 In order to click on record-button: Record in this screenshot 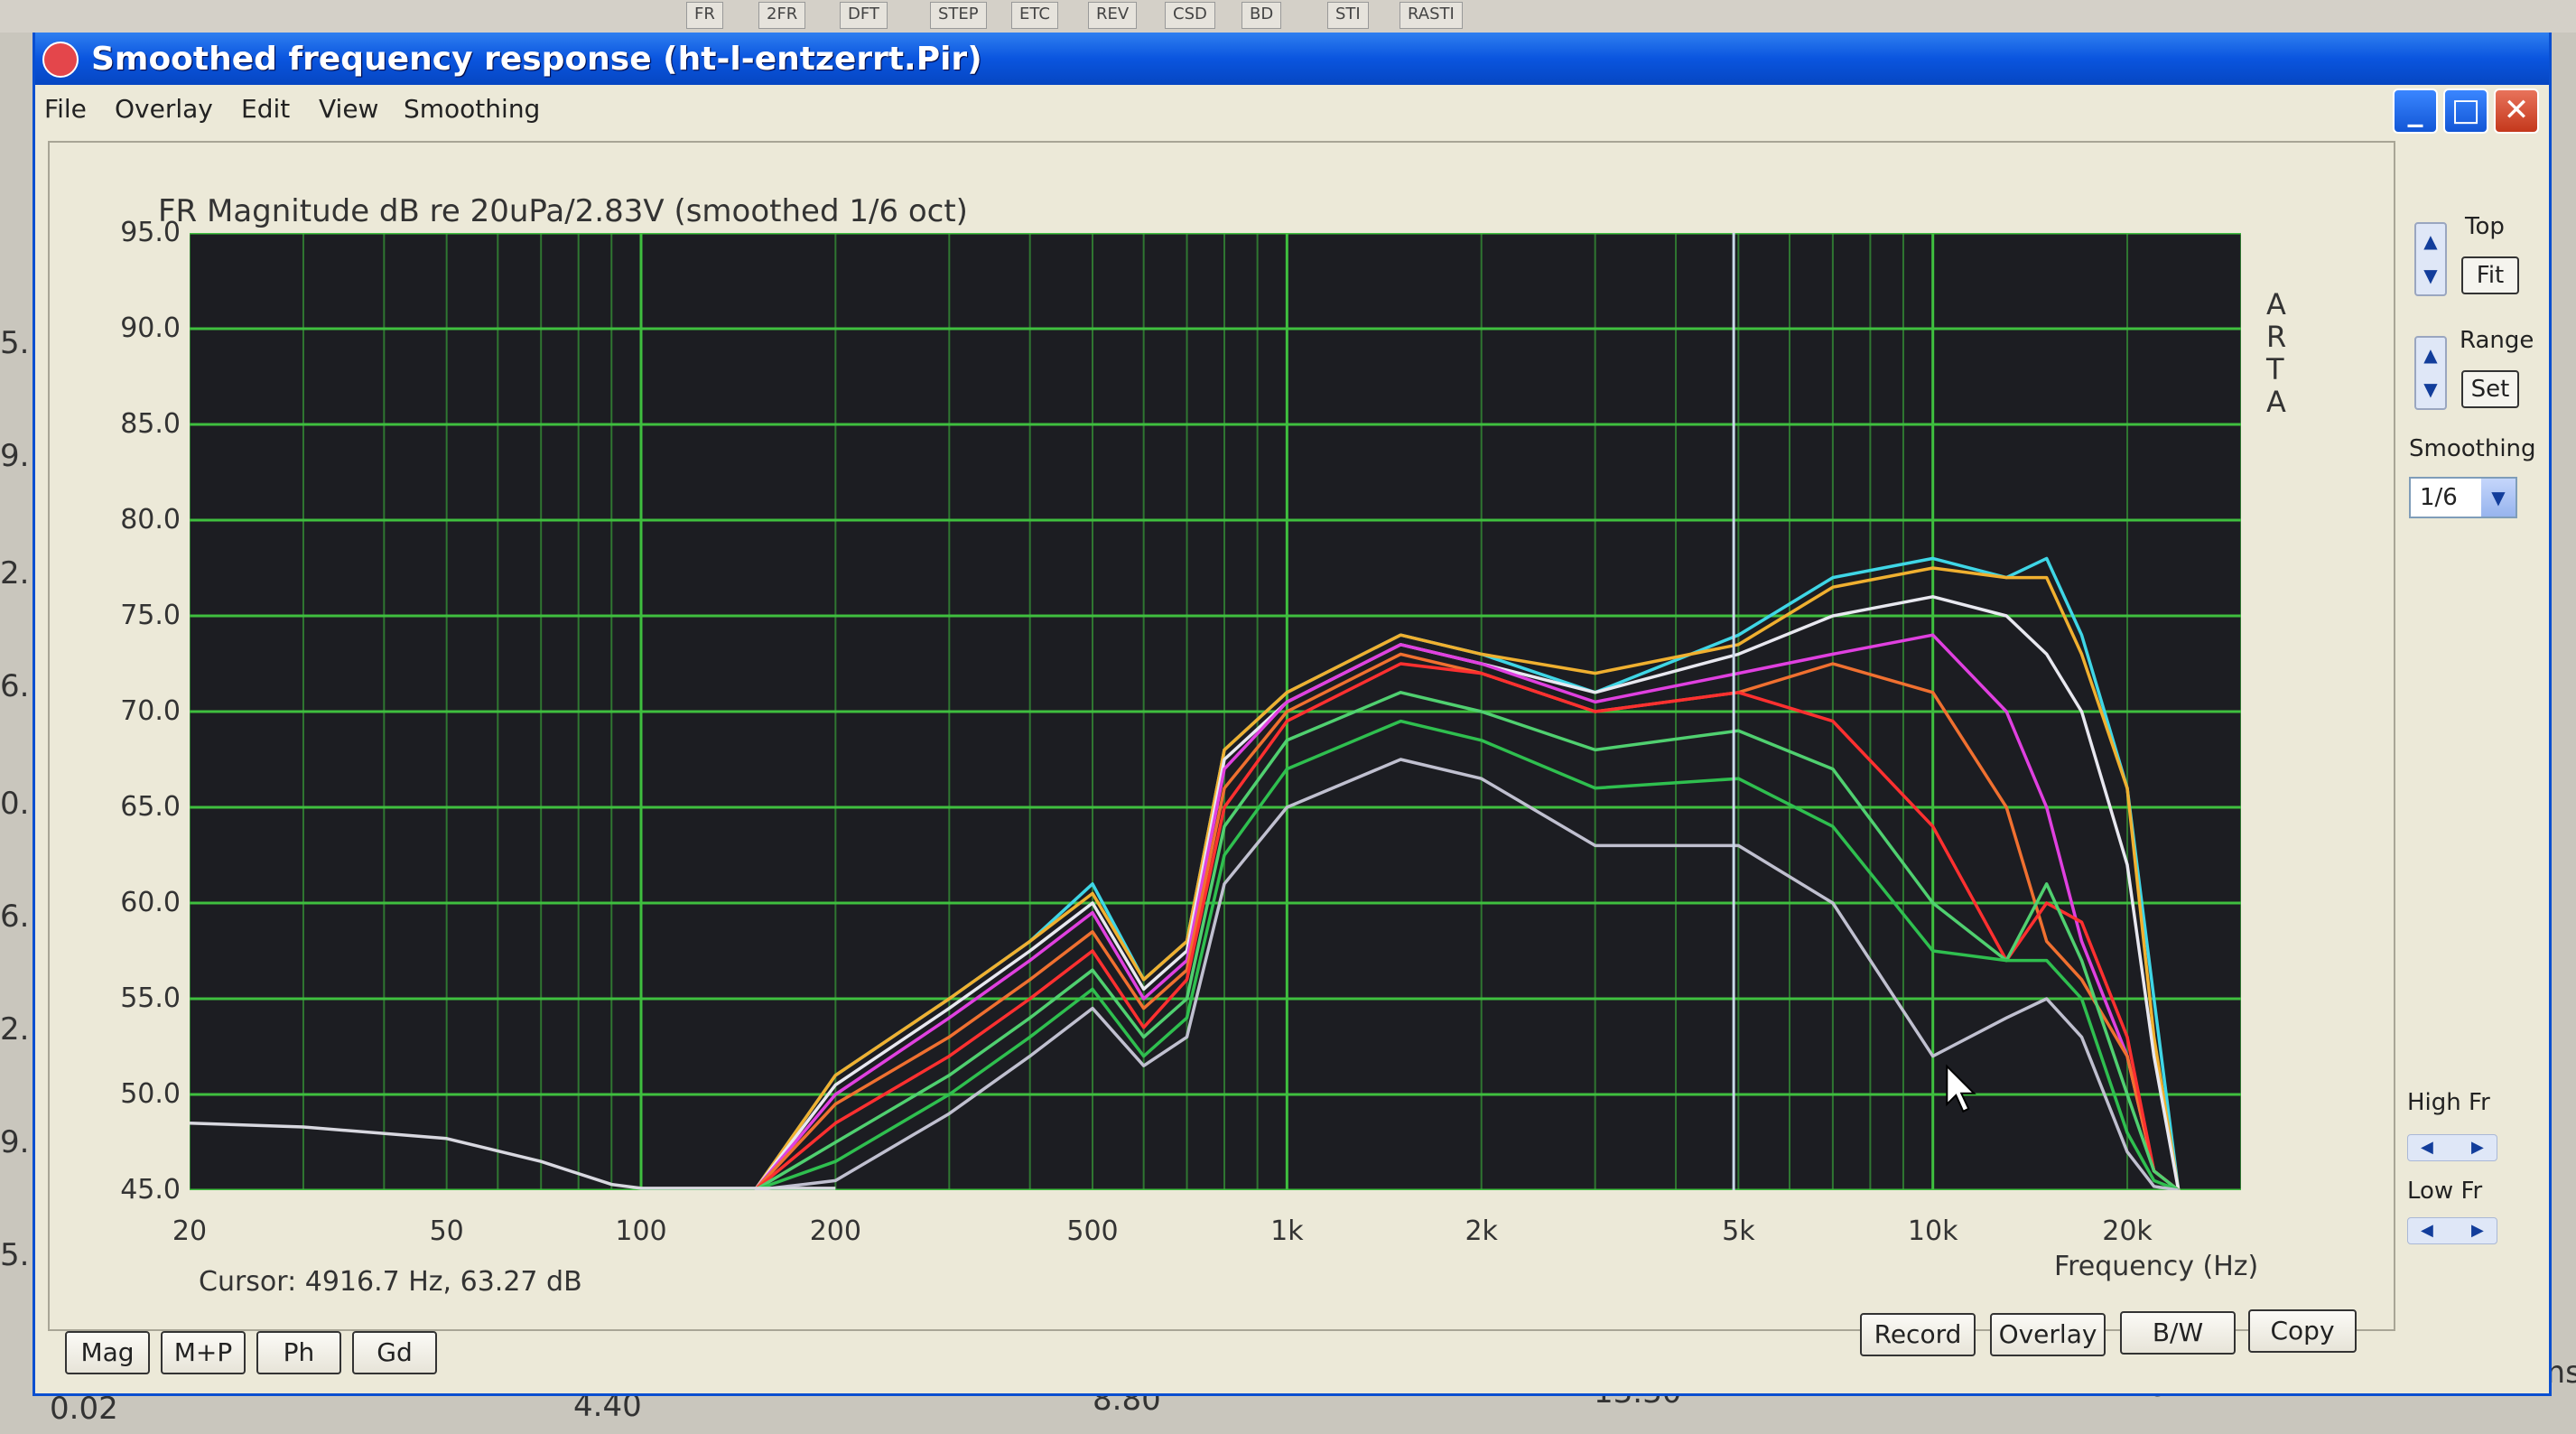, I will do `click(1918, 1334)`.